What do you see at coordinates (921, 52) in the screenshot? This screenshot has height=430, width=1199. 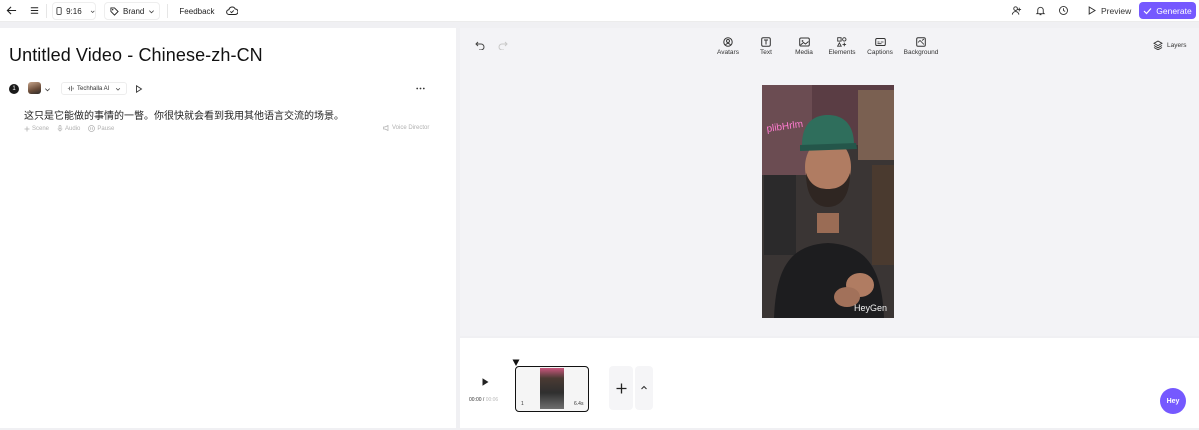 I see `tool-background-label: Background` at bounding box center [921, 52].